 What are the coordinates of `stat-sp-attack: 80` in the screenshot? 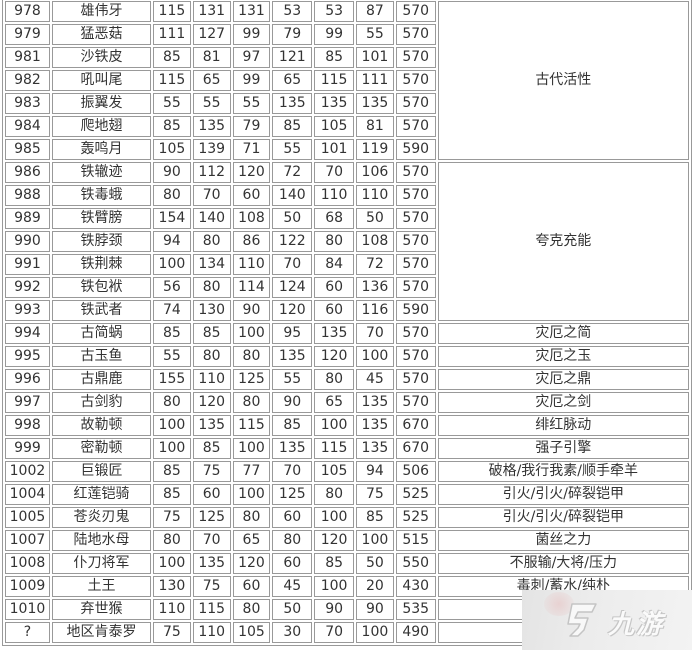 It's located at (292, 540).